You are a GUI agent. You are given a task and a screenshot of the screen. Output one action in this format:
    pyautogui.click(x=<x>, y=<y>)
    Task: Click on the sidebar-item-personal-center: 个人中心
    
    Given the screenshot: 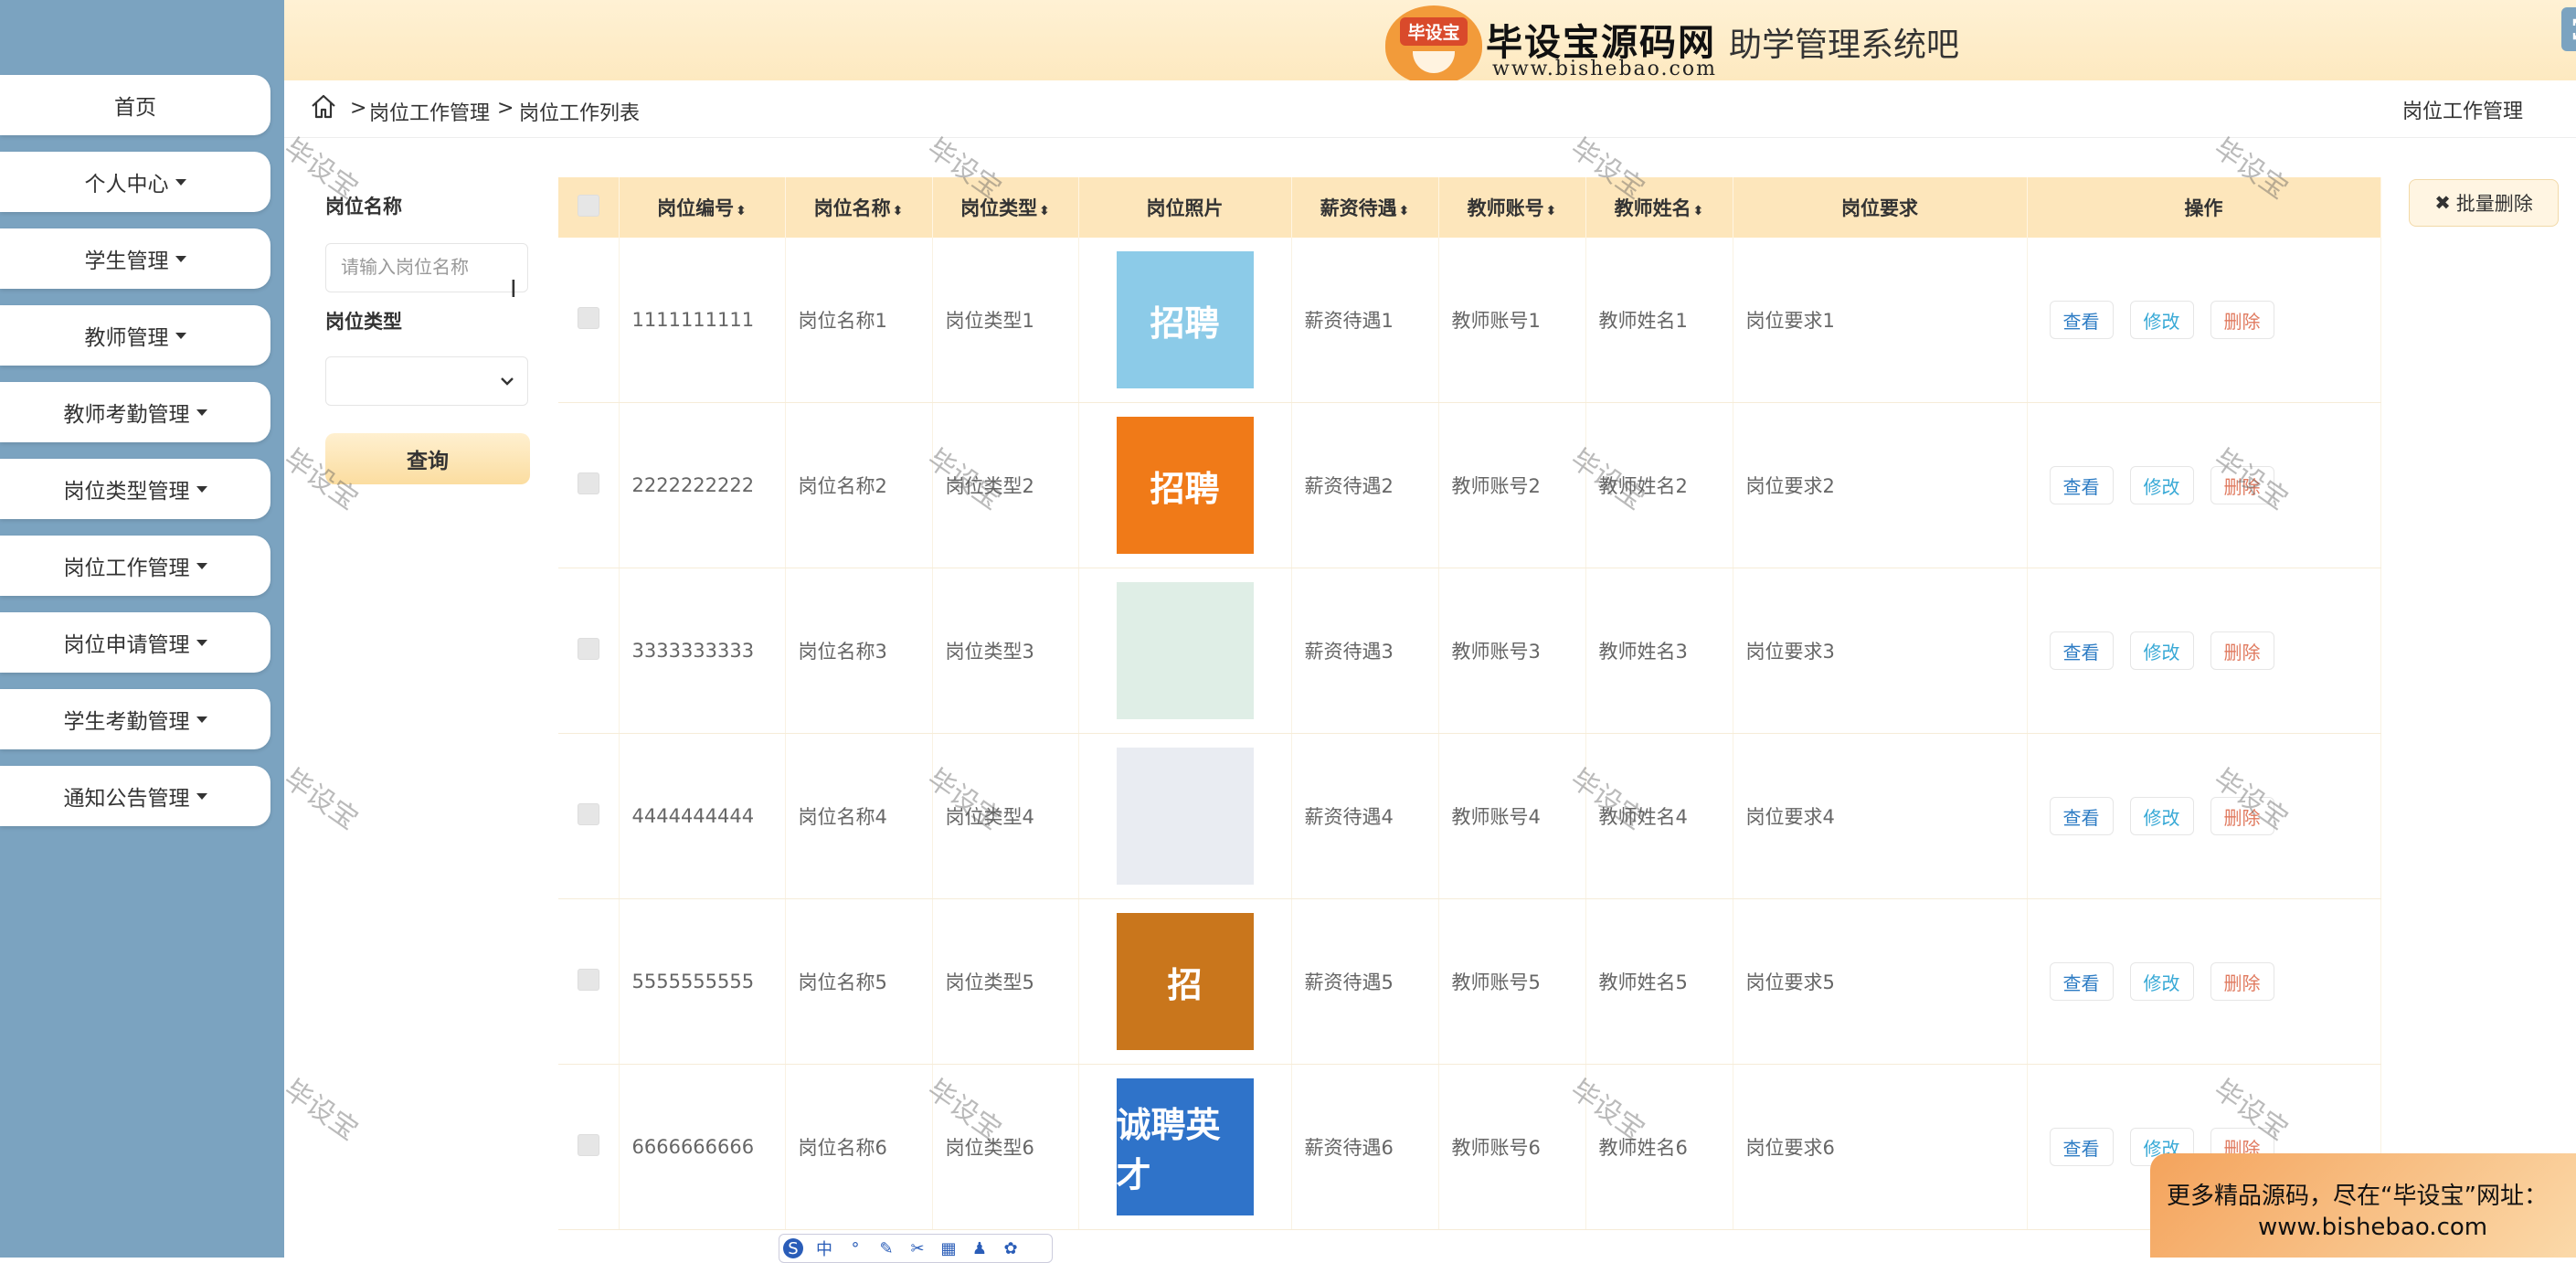 What is the action you would take?
    pyautogui.click(x=135, y=182)
    